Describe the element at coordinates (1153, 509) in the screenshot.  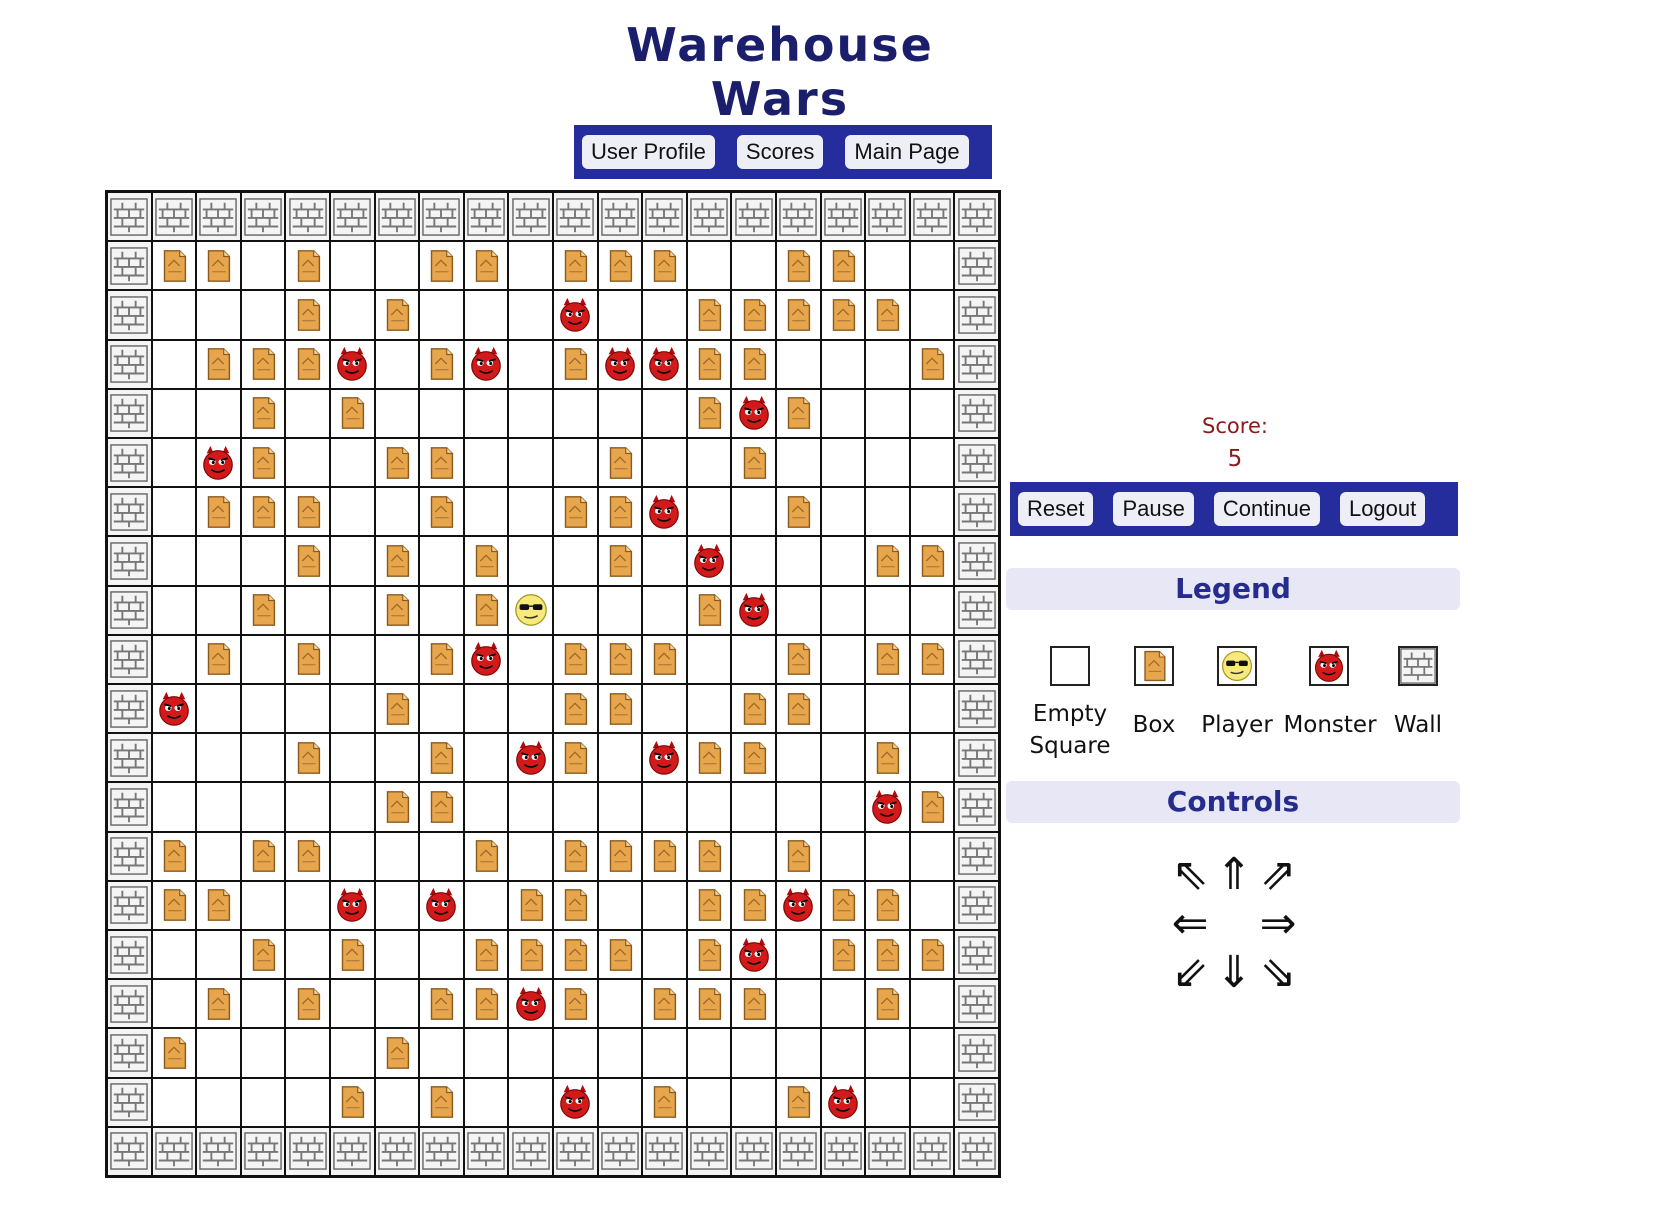
I see `pause-button: Pause` at that location.